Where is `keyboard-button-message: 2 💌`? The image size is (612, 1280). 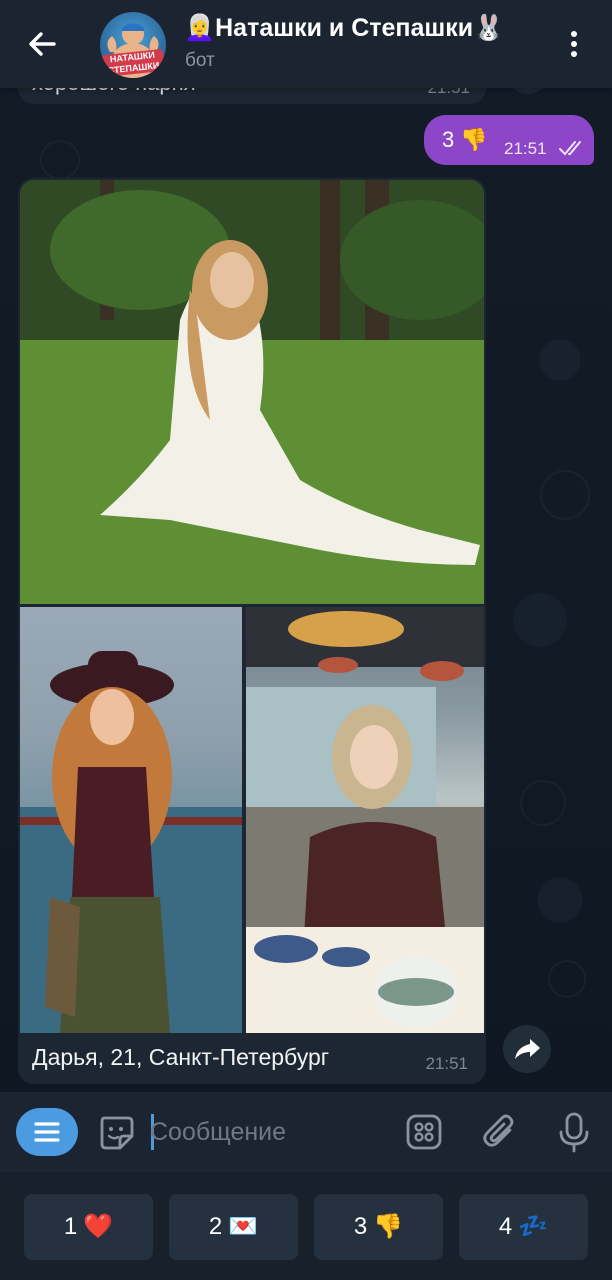
keyboard-button-message: 2 💌 is located at coordinates (233, 1227).